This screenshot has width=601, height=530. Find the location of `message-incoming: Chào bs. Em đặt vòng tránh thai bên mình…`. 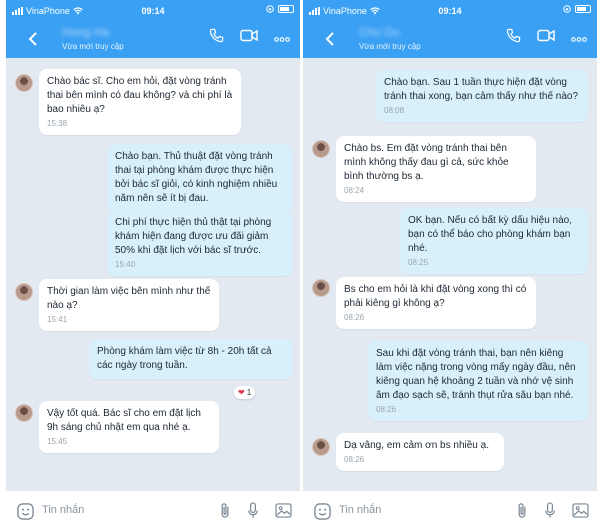

message-incoming: Chào bs. Em đặt vòng tránh thai bên mình… is located at coordinates (436, 169).